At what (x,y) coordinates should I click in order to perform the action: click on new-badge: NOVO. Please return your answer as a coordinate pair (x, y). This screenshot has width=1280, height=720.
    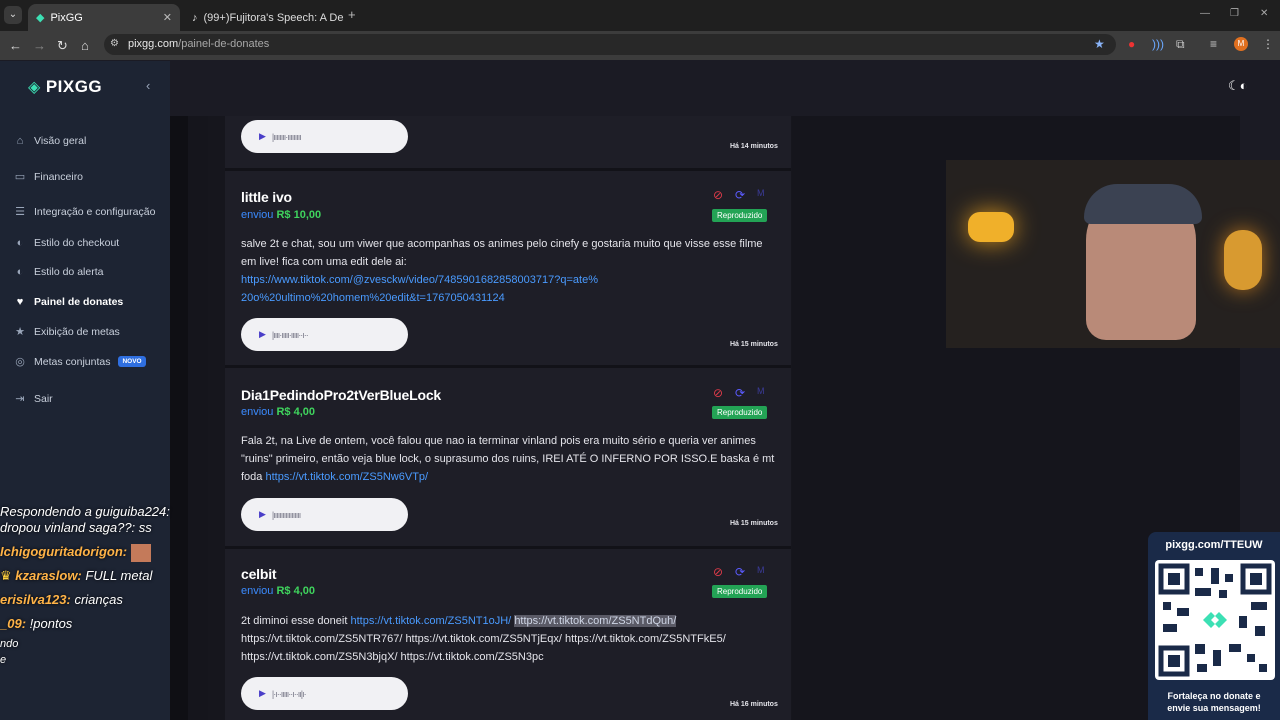
    Looking at the image, I should click on (132, 361).